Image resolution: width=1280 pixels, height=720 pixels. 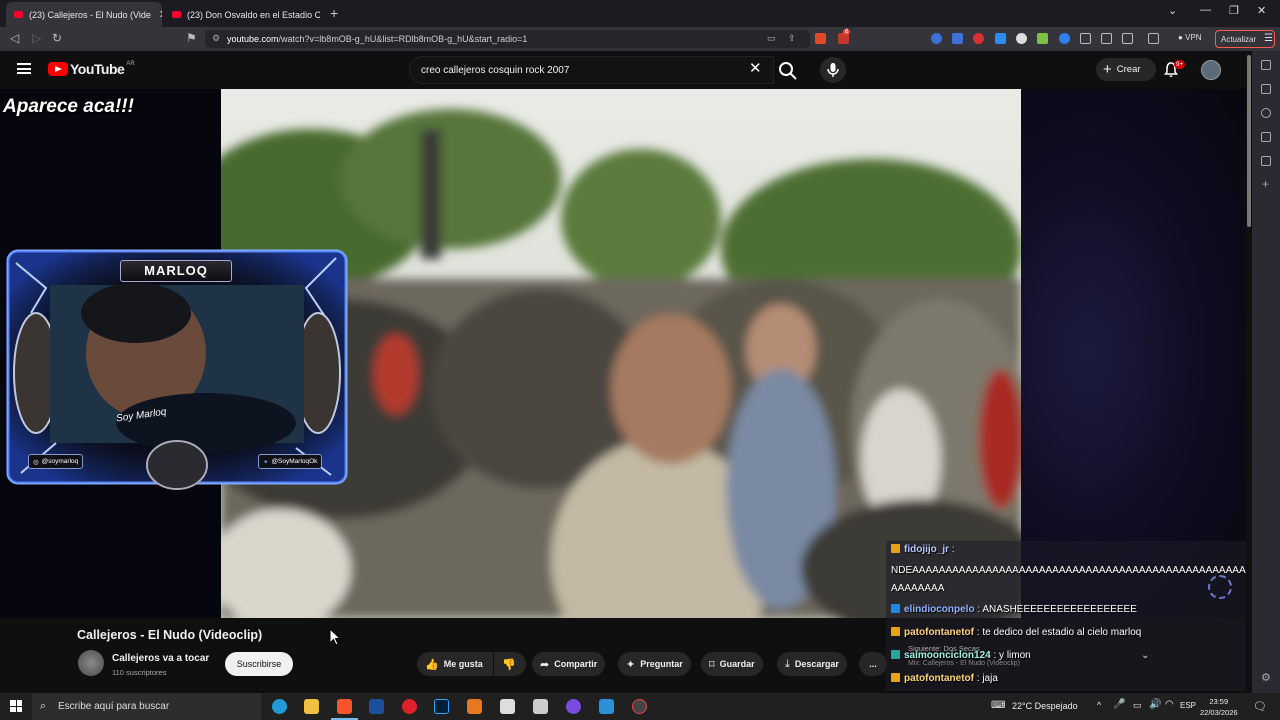 I want to click on wifi-icon: ◠, so click(x=1169, y=704).